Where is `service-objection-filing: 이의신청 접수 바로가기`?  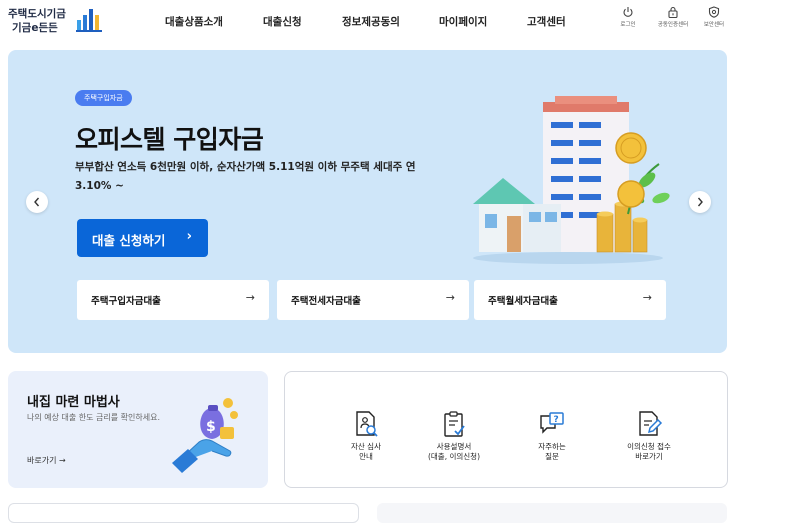
service-objection-filing: 이의신청 접수 바로가기 is located at coordinates (649, 436).